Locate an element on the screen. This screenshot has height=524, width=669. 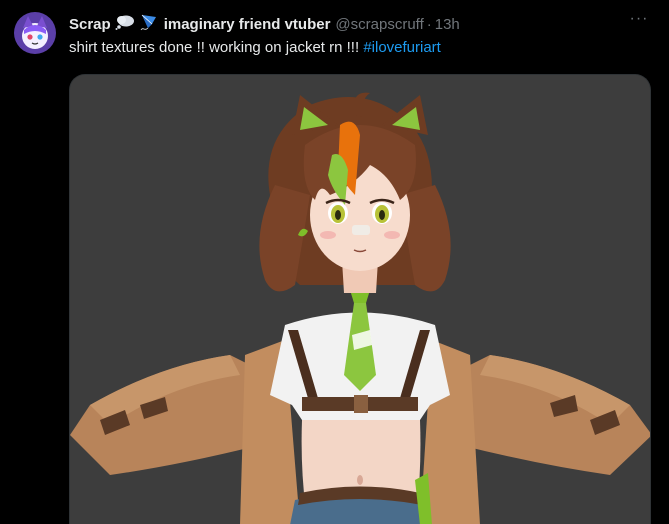
hashtag-link: #ilovefuriart is located at coordinates (402, 47).